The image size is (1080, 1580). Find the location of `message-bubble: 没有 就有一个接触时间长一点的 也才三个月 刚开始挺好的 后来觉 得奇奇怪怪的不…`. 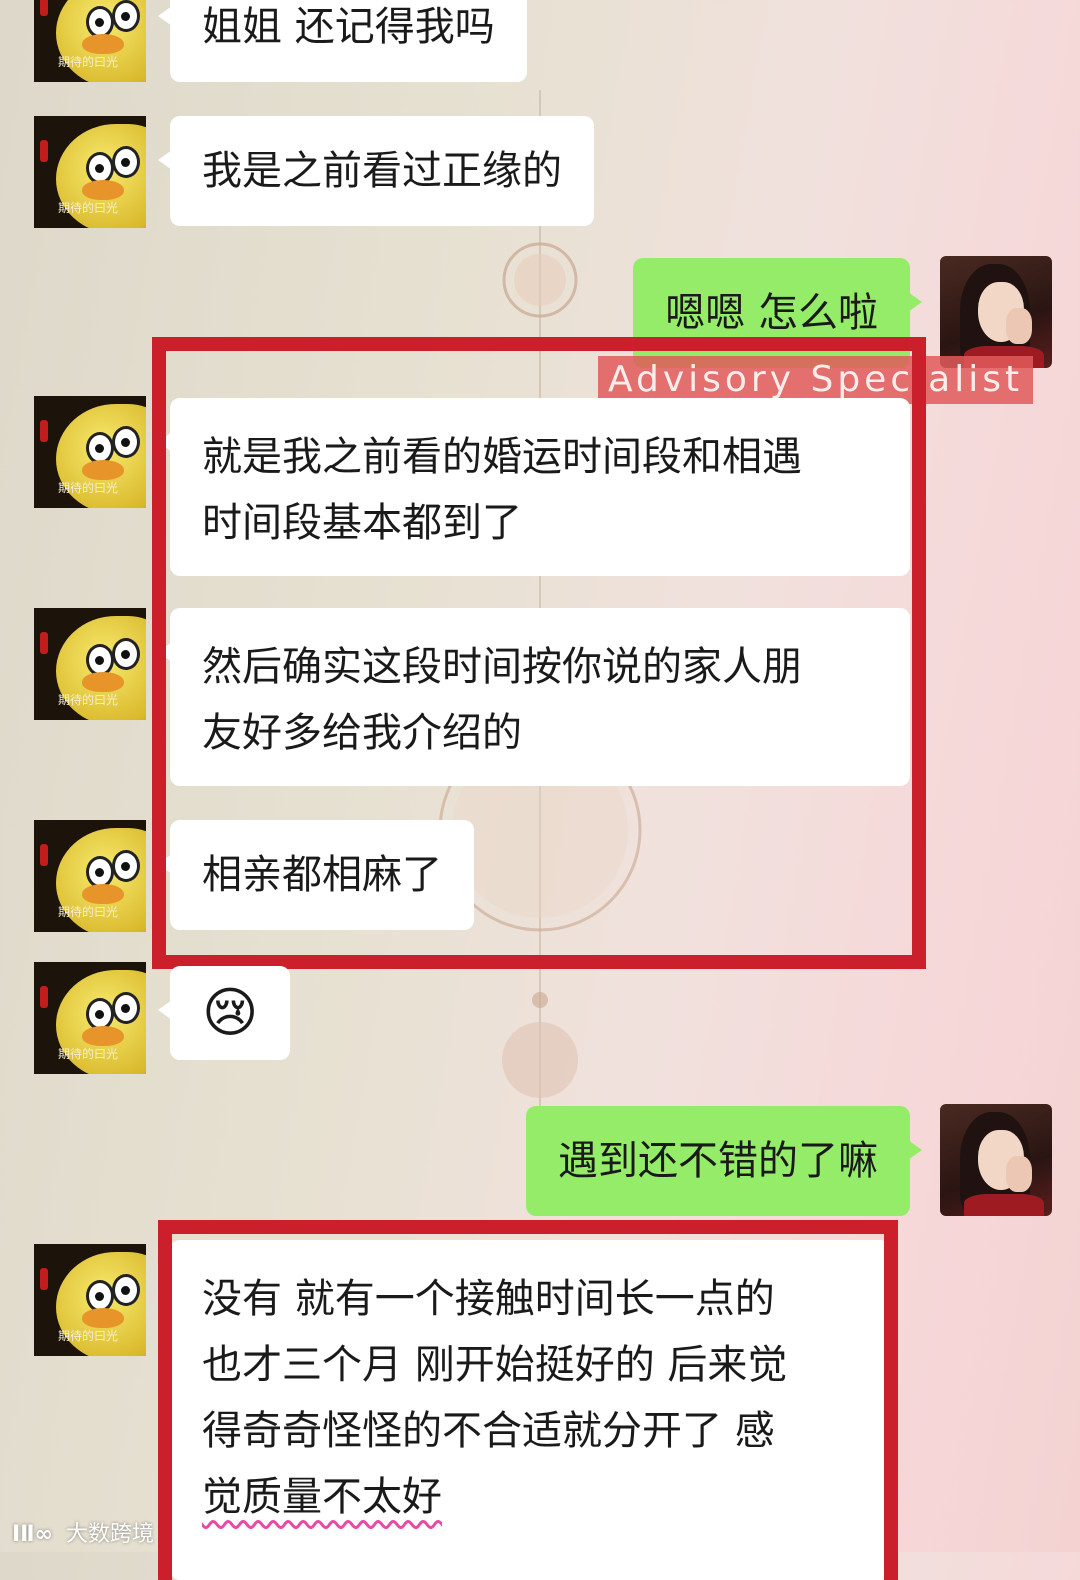

message-bubble: 没有 就有一个接触时间长一点的 也才三个月 刚开始挺好的 后来觉 得奇奇怪怪的不… is located at coordinates (524, 1410).